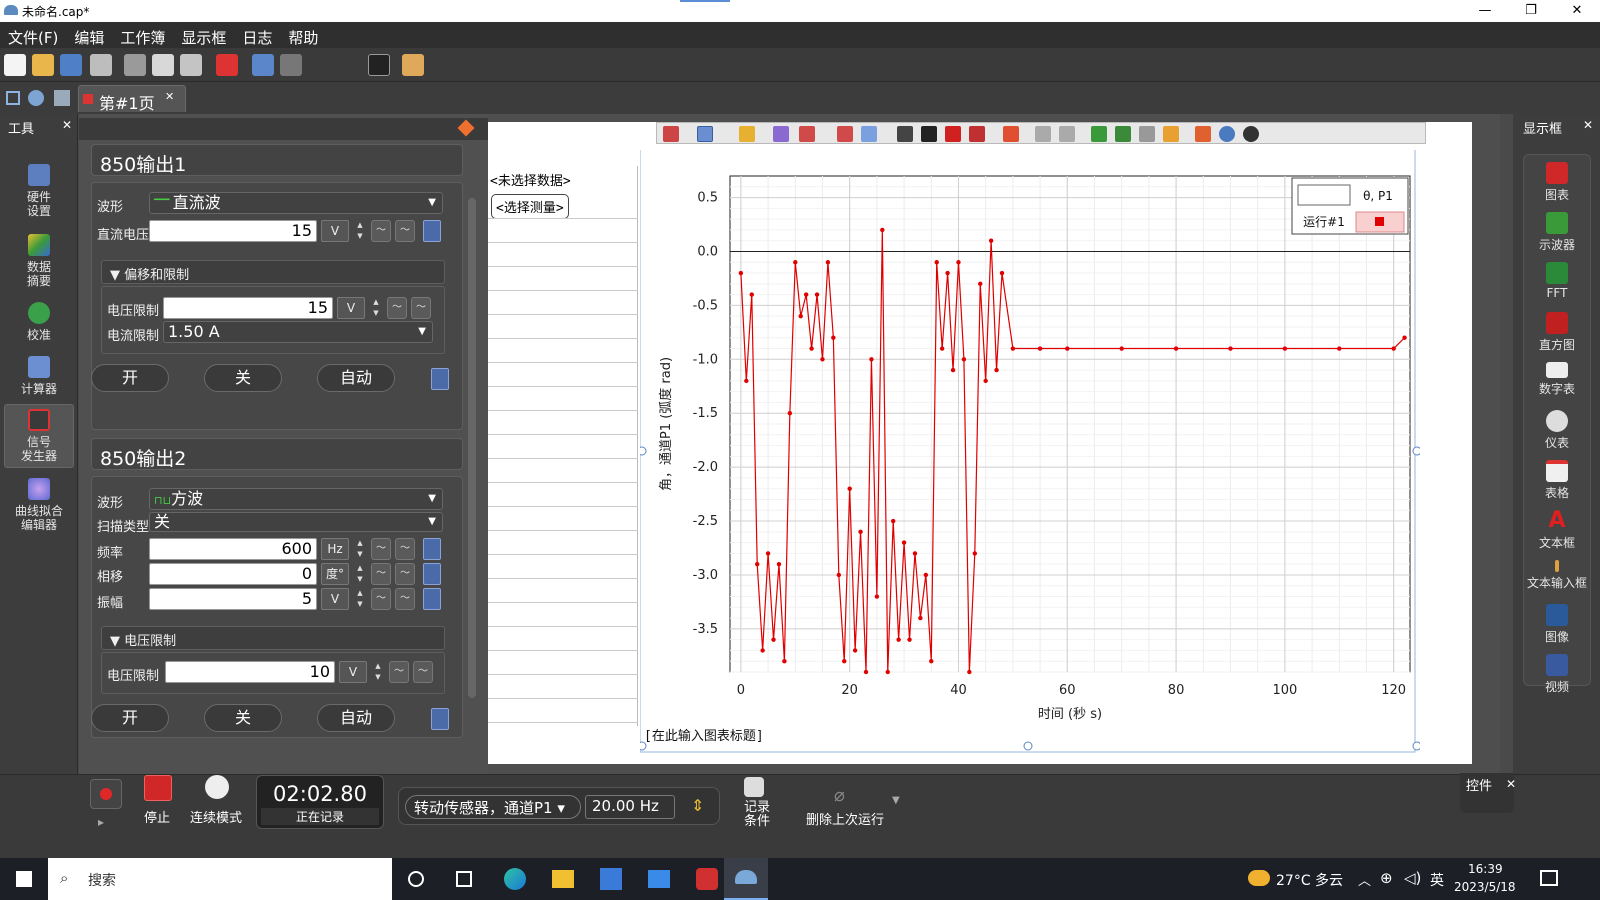 This screenshot has height=900, width=1600. Describe the element at coordinates (1309, 880) in the screenshot. I see `weather-text: 27°C 多云` at that location.